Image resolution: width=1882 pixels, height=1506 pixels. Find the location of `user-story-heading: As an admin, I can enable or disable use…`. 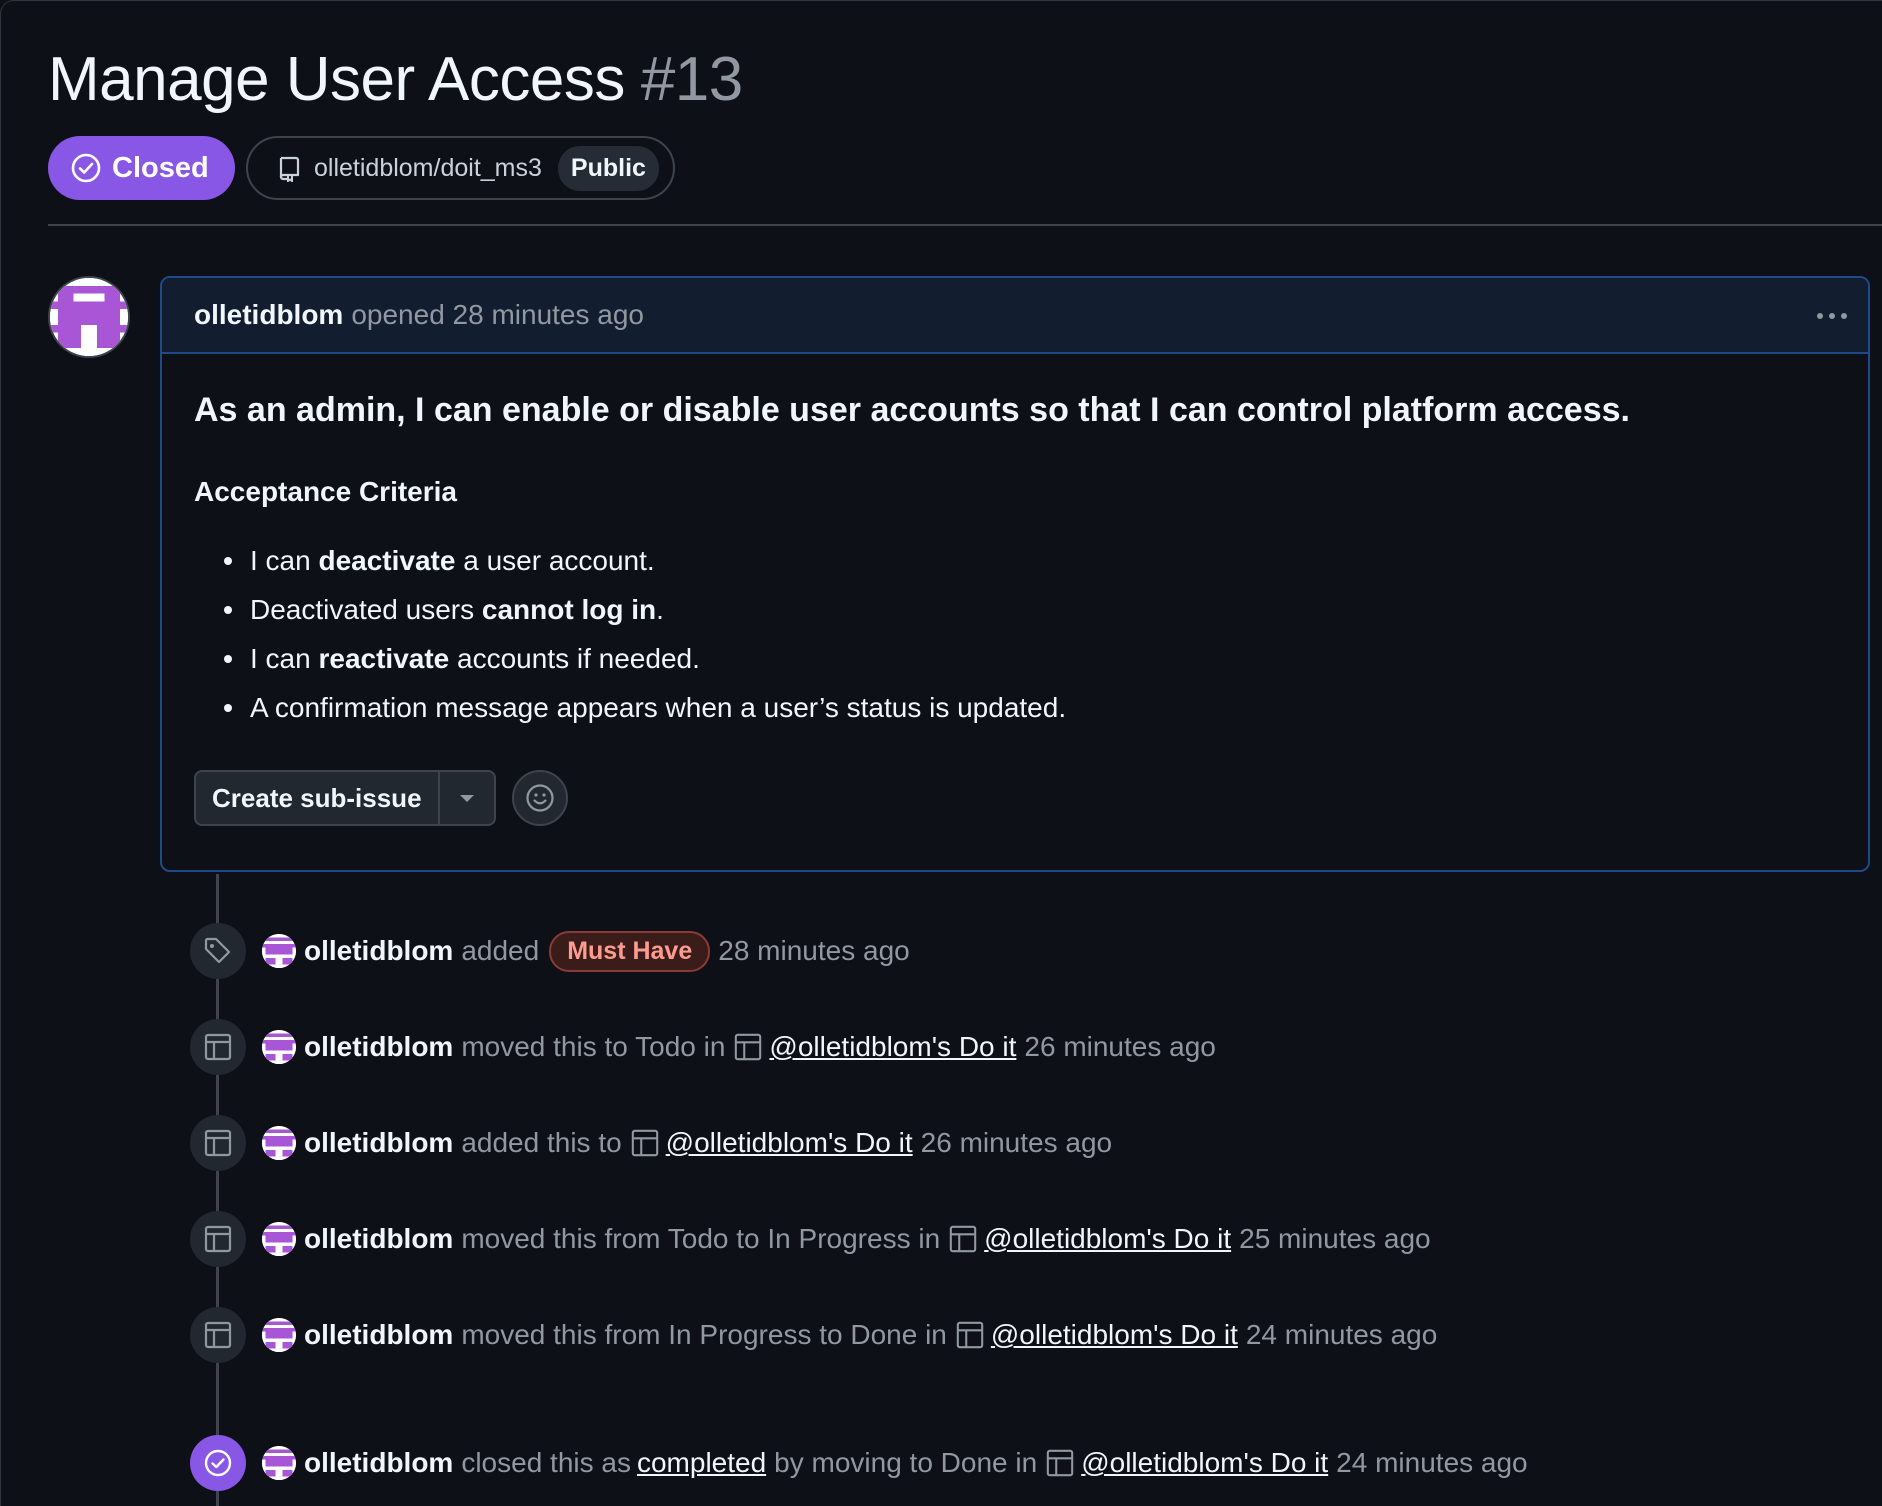

user-story-heading: As an admin, I can enable or disable use… is located at coordinates (912, 410).